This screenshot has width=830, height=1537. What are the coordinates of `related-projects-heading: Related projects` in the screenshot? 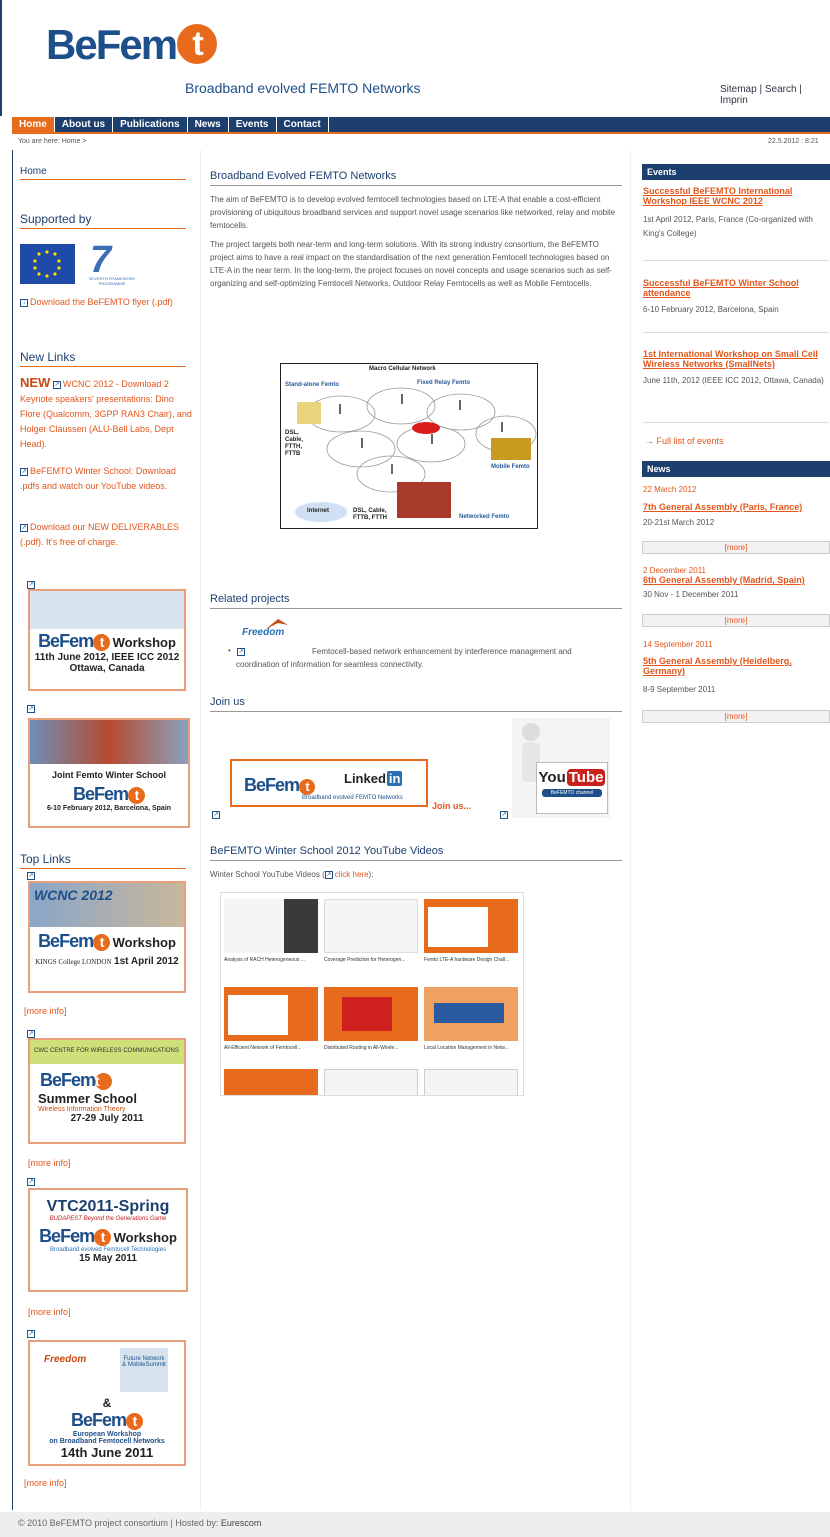 It's located at (416, 601).